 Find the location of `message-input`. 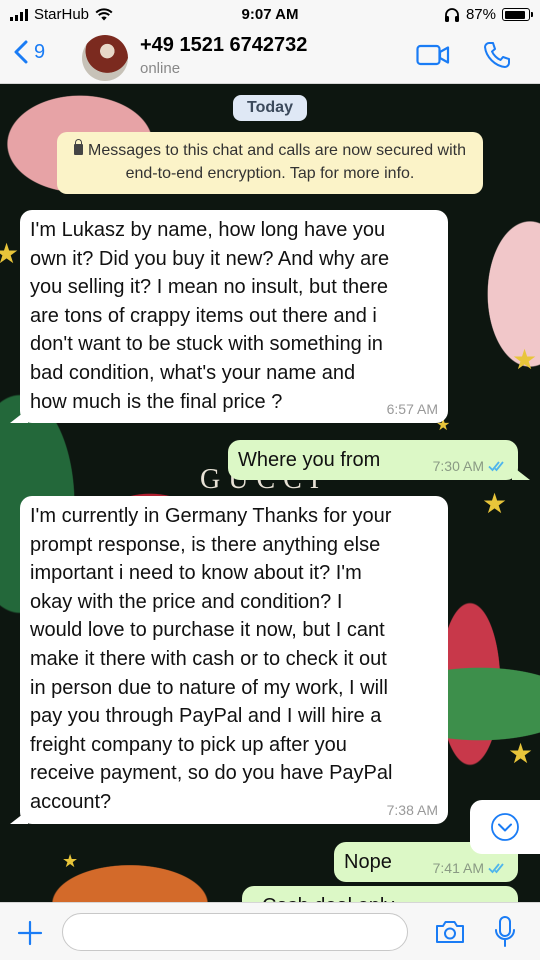

message-input is located at coordinates (235, 932).